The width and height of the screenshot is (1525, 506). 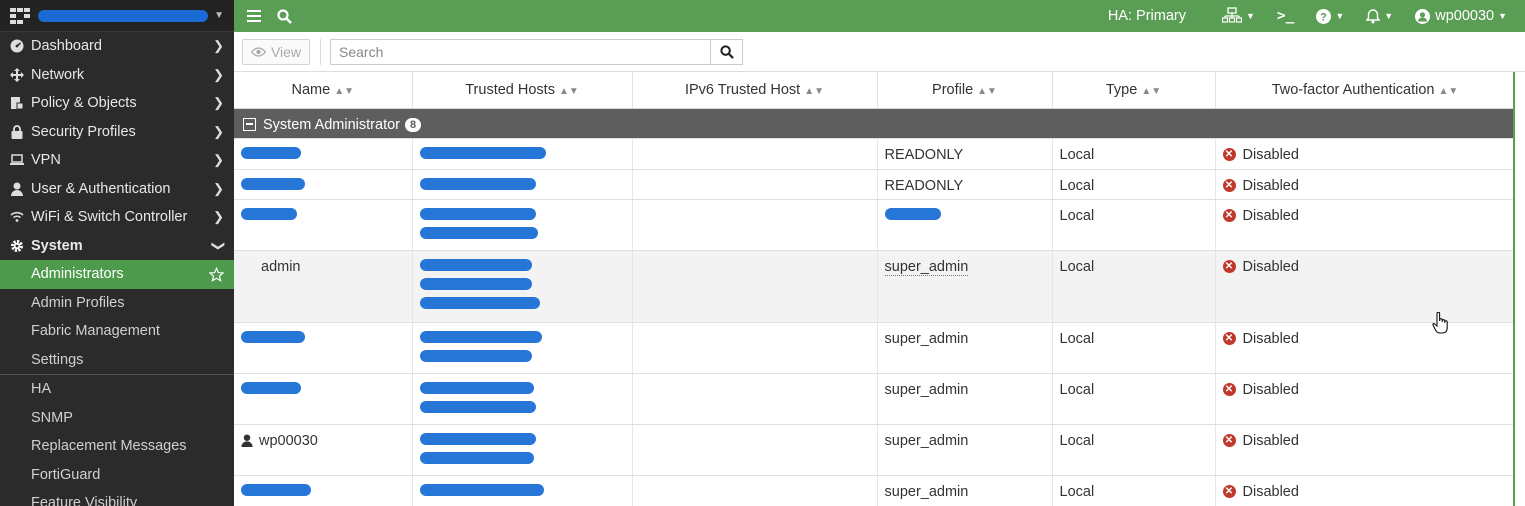 I want to click on sidebar-item-fortiguard: FortiGuard, so click(x=117, y=475).